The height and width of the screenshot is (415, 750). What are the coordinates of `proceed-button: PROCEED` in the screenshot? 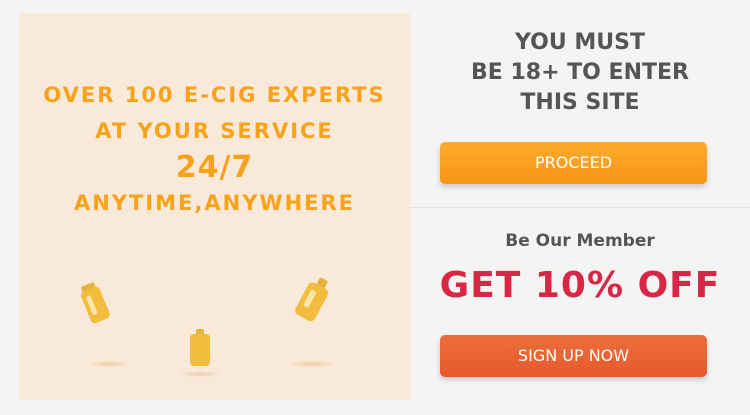 It's located at (573, 163).